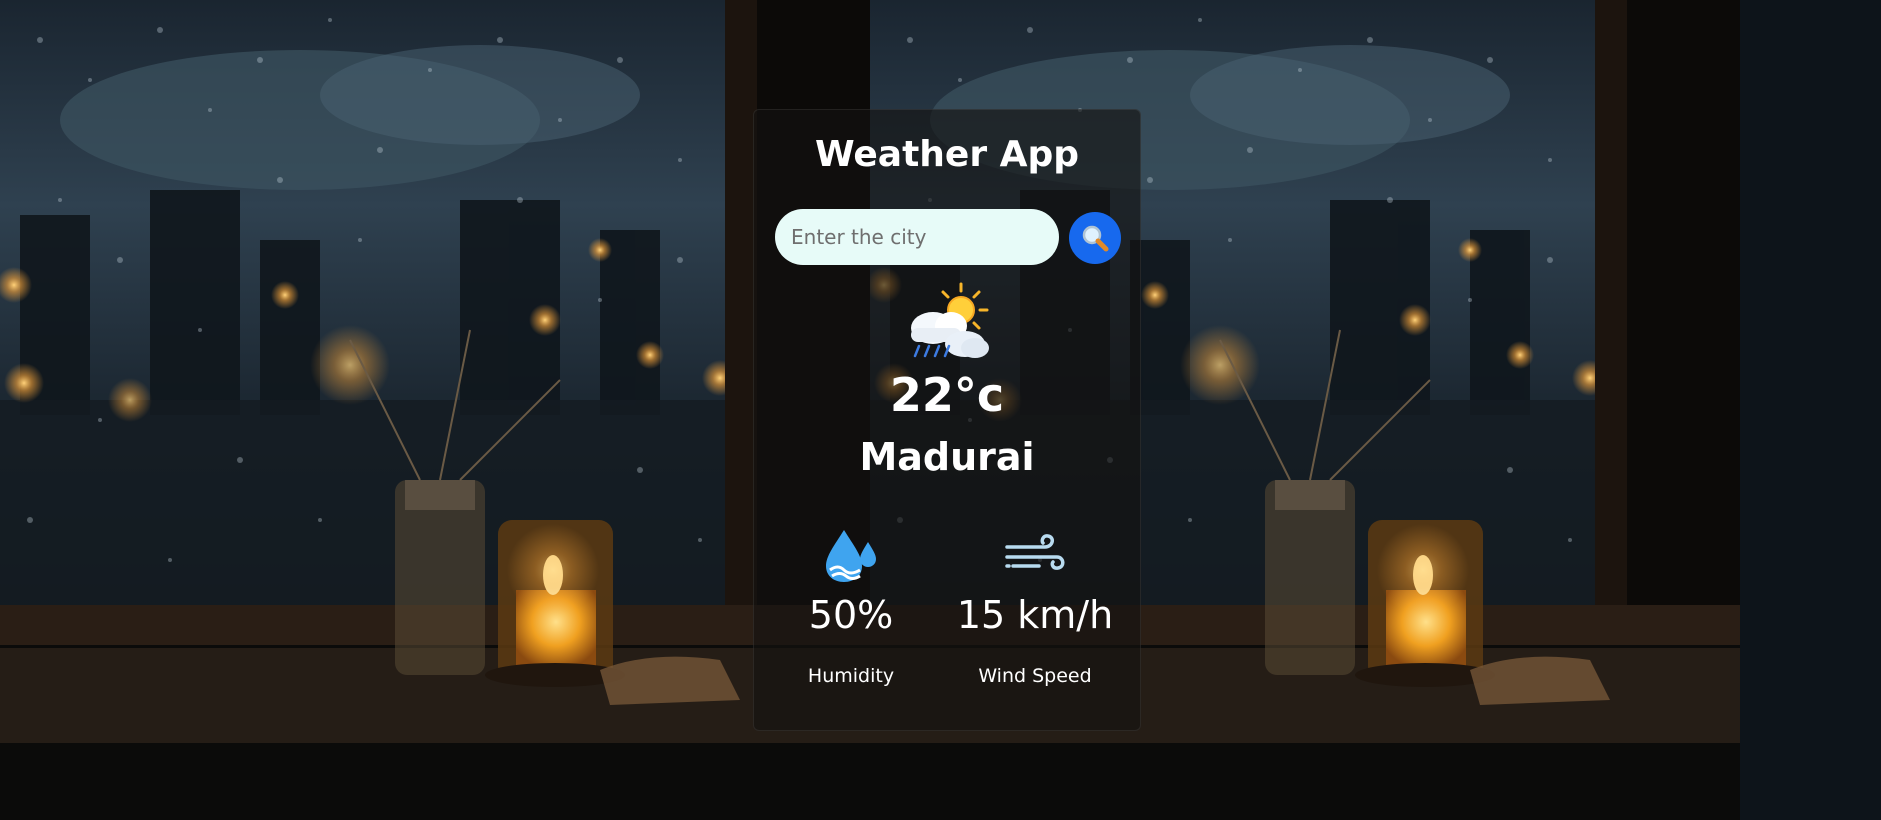  Describe the element at coordinates (851, 556) in the screenshot. I see `humidity-drops-icon` at that location.